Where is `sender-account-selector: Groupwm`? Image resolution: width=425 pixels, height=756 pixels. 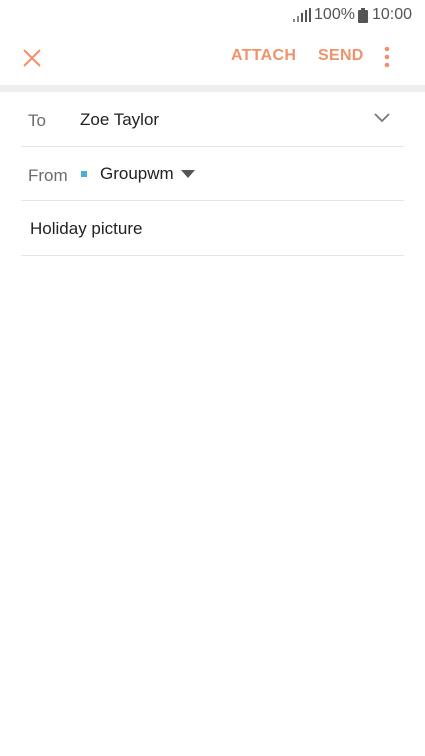 sender-account-selector: Groupwm is located at coordinates (138, 174).